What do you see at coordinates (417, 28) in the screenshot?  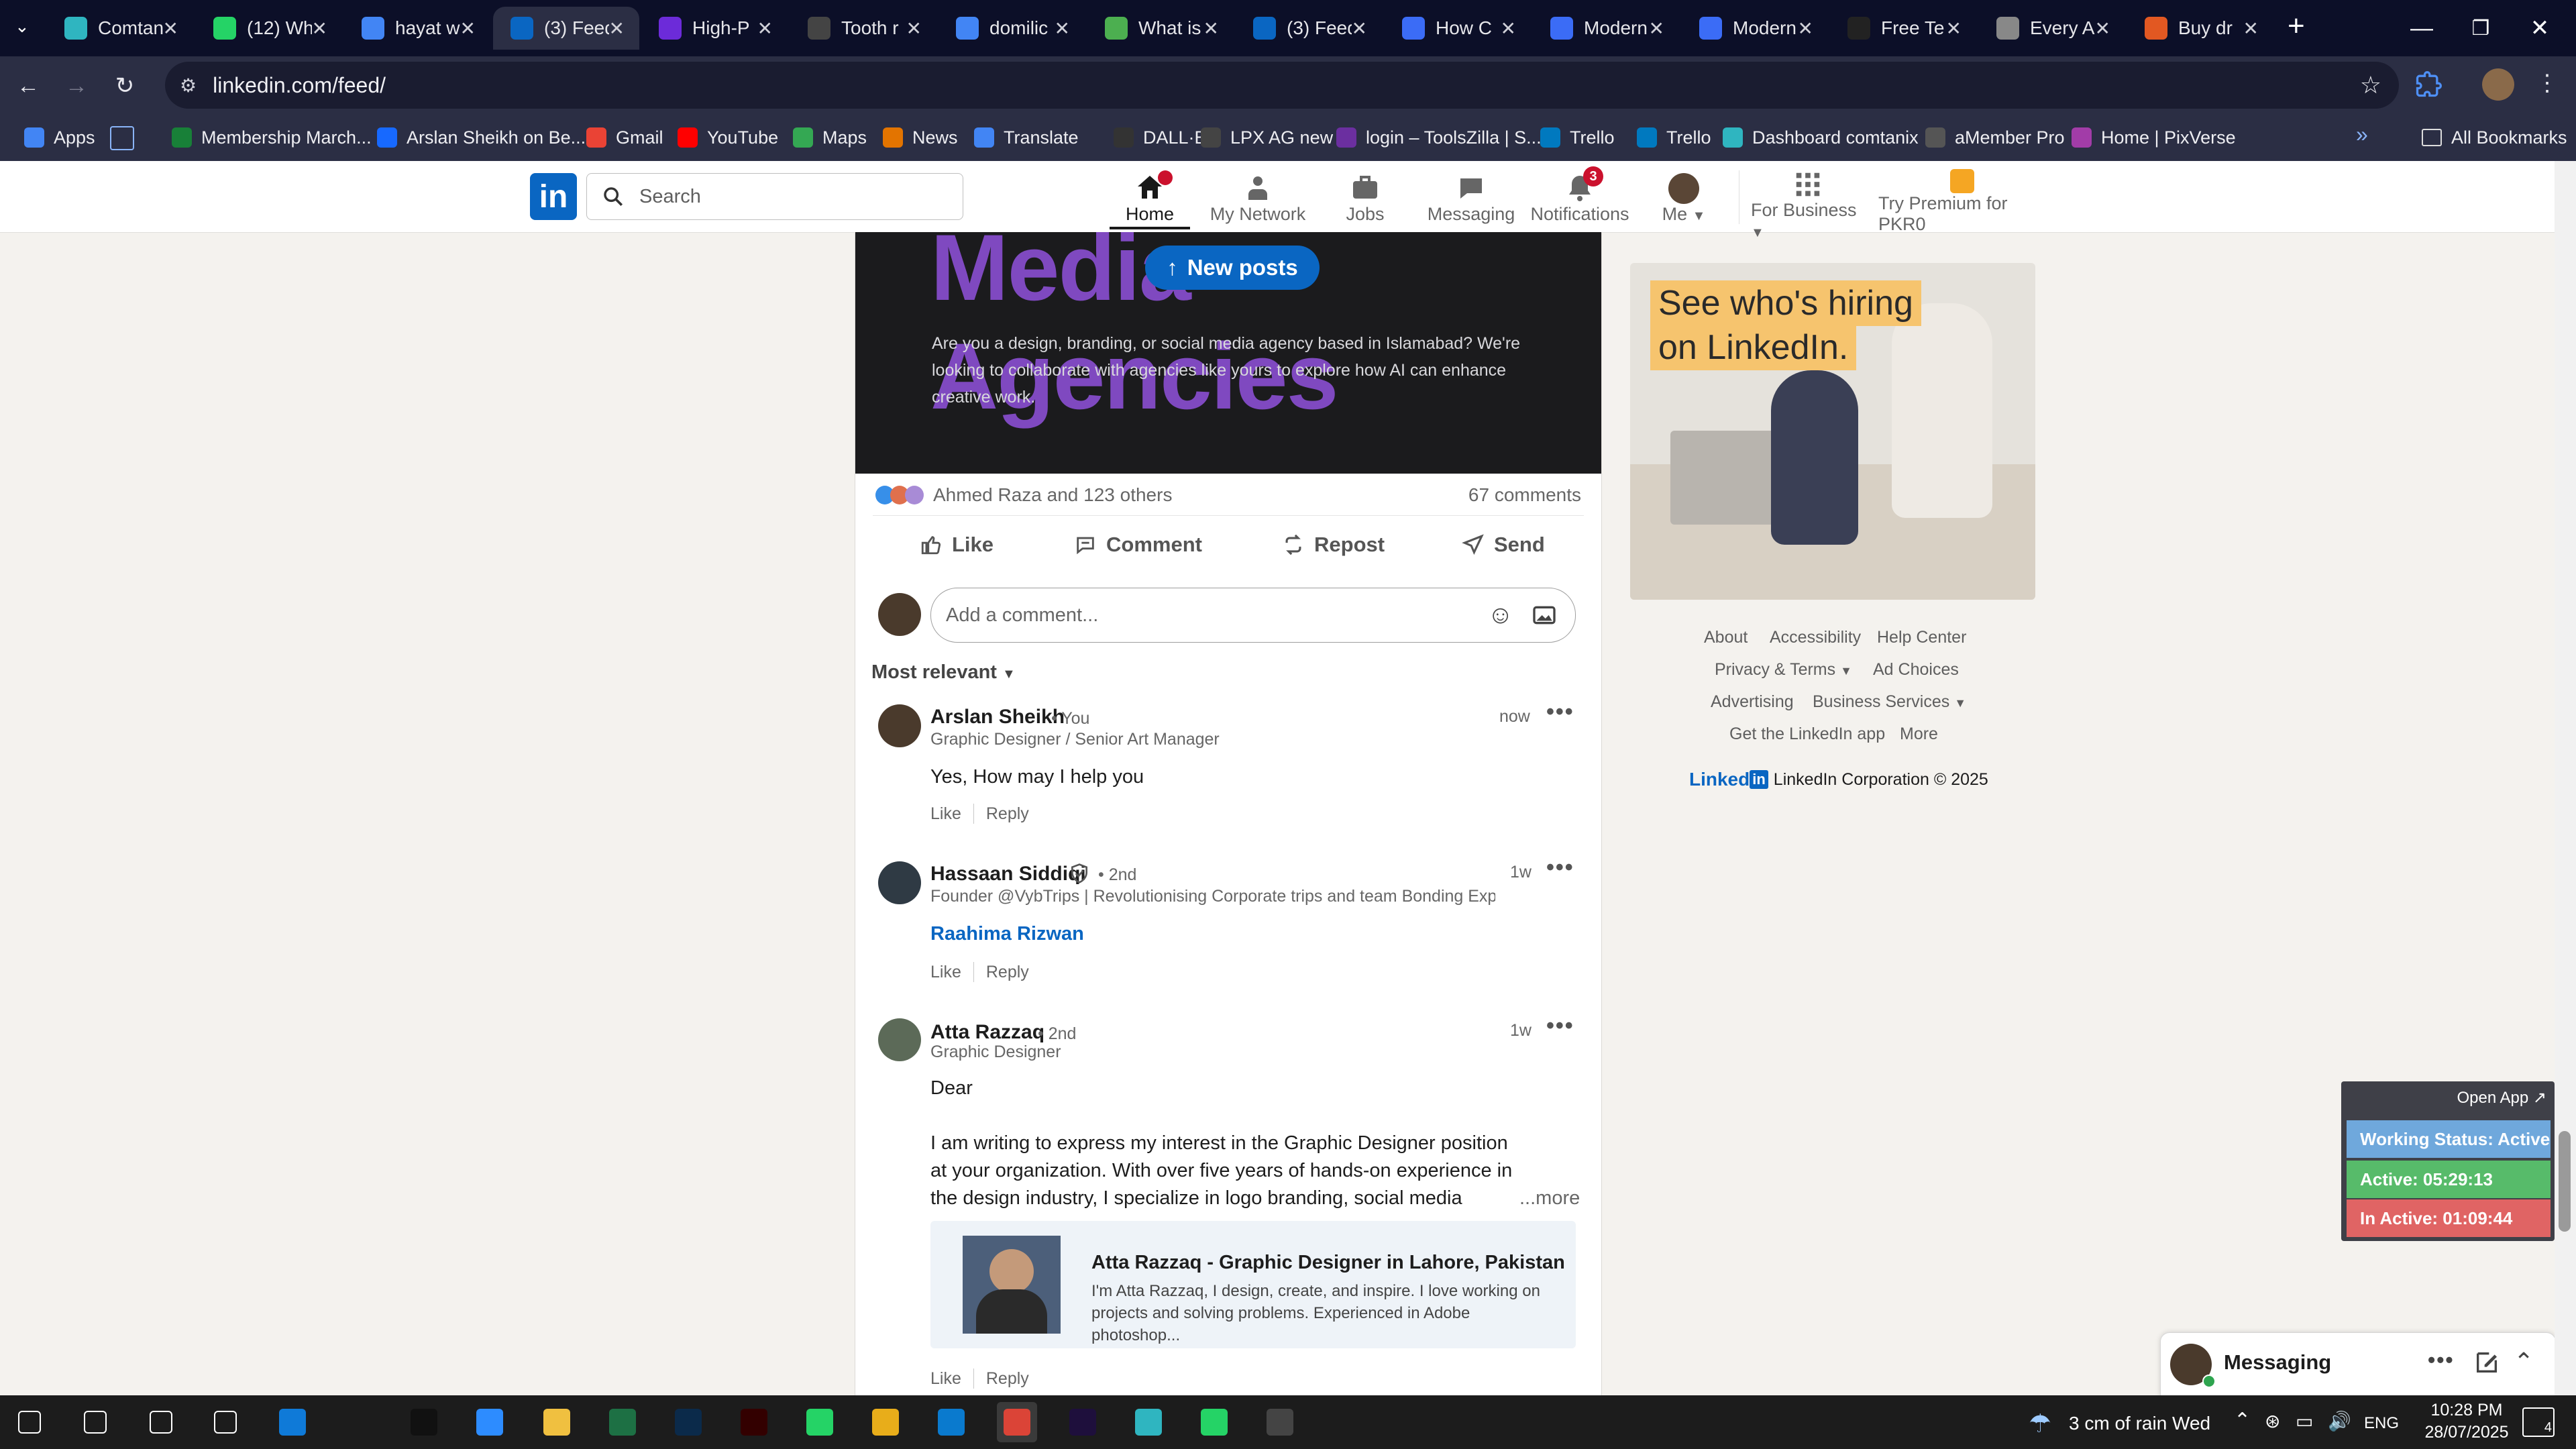 I see `browser-tab: hayat w ✕` at bounding box center [417, 28].